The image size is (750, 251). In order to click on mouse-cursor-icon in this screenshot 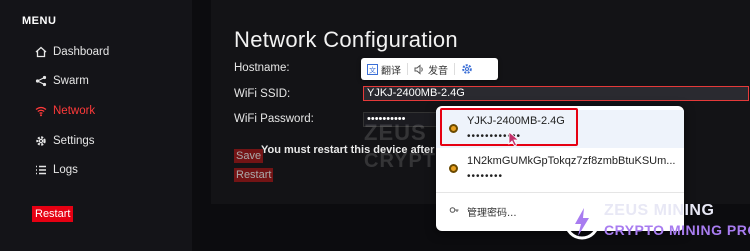, I will do `click(514, 139)`.